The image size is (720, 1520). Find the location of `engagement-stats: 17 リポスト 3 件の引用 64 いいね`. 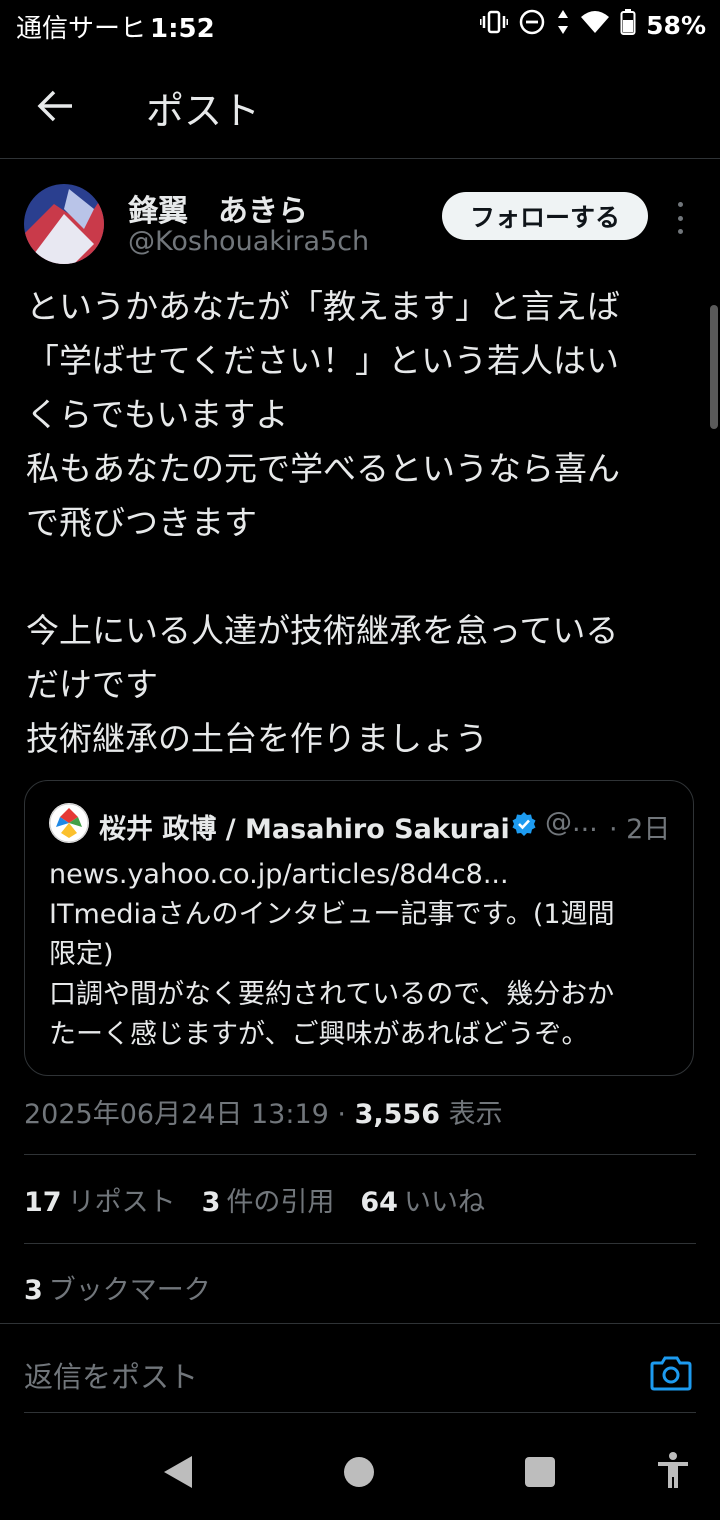

engagement-stats: 17 リポスト 3 件の引用 64 いいね is located at coordinates (254, 1199).